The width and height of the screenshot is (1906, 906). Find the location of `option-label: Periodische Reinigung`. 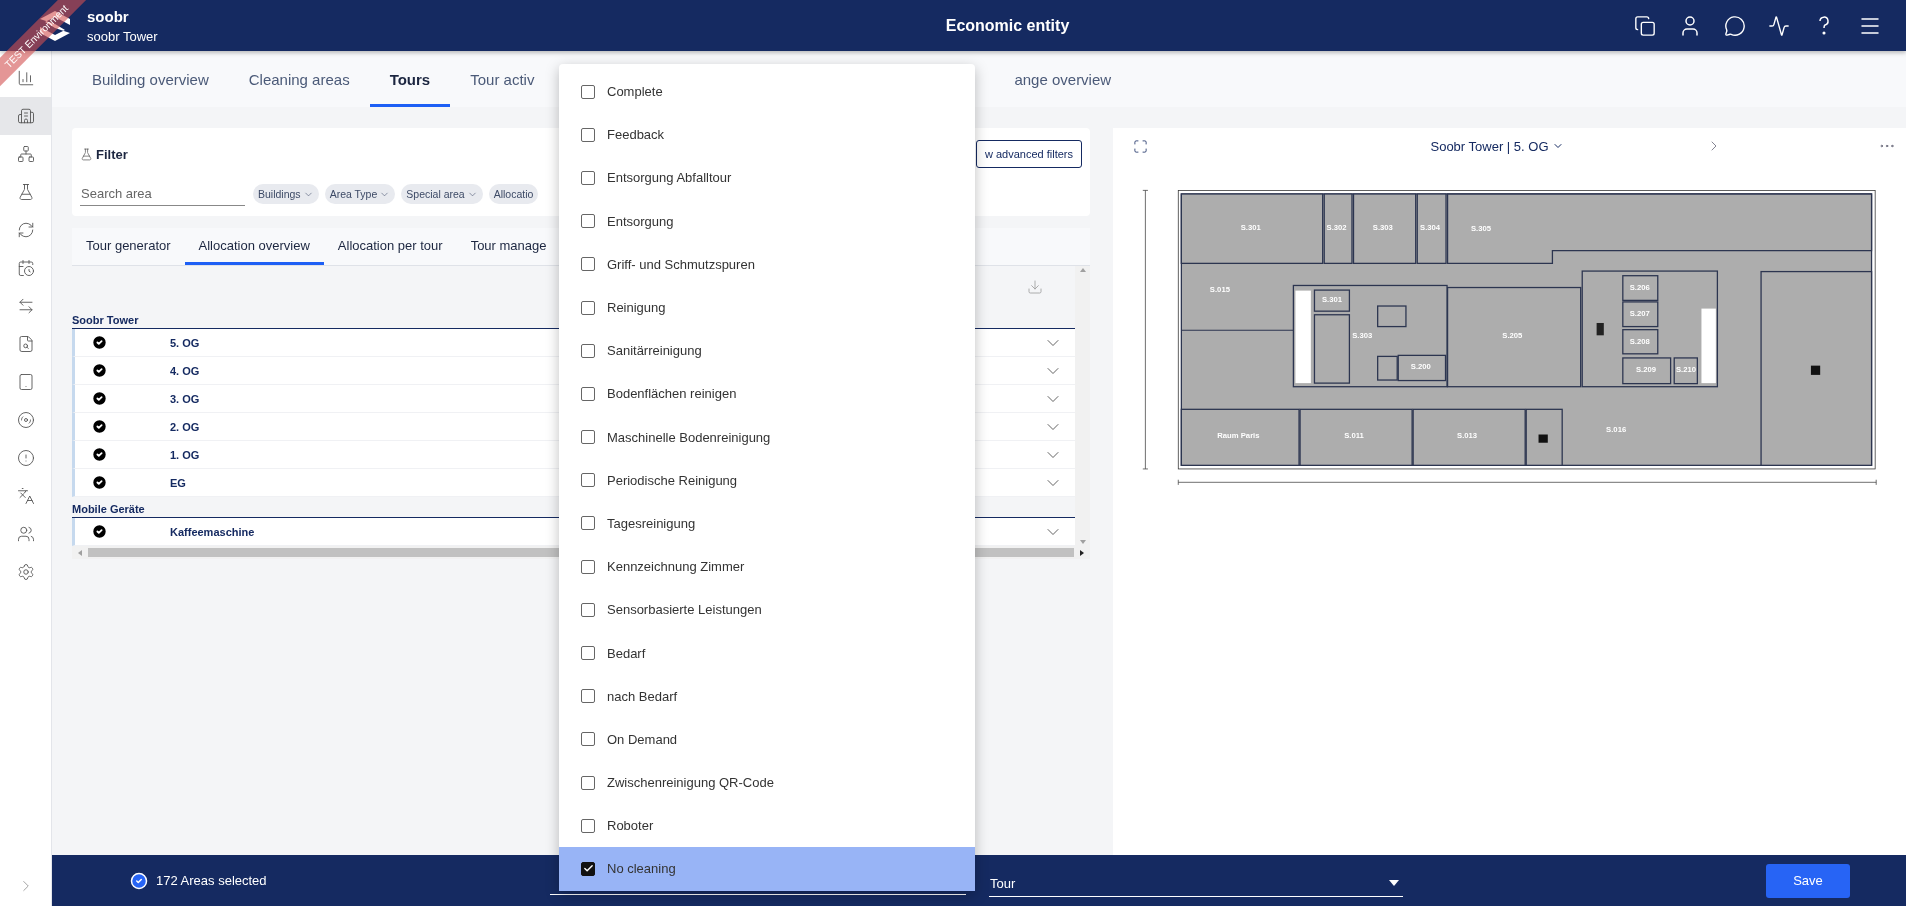

option-label: Periodische Reinigung is located at coordinates (672, 480).